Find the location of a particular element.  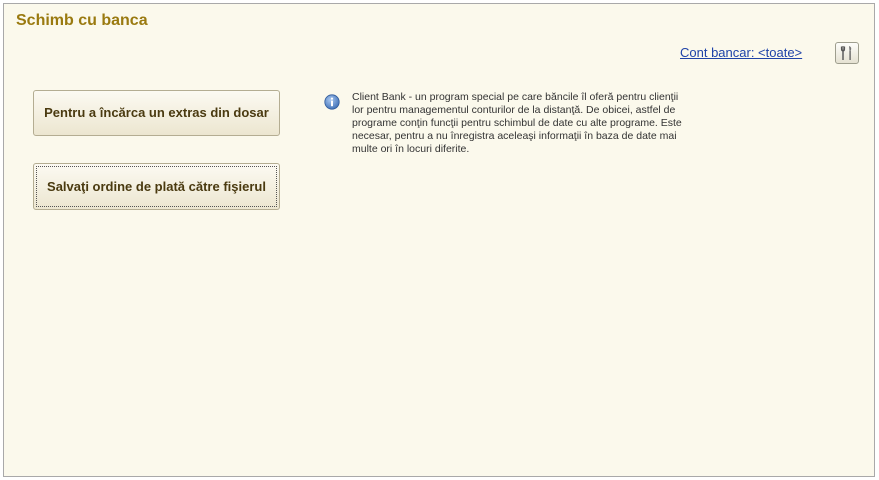

settings-button is located at coordinates (847, 53).